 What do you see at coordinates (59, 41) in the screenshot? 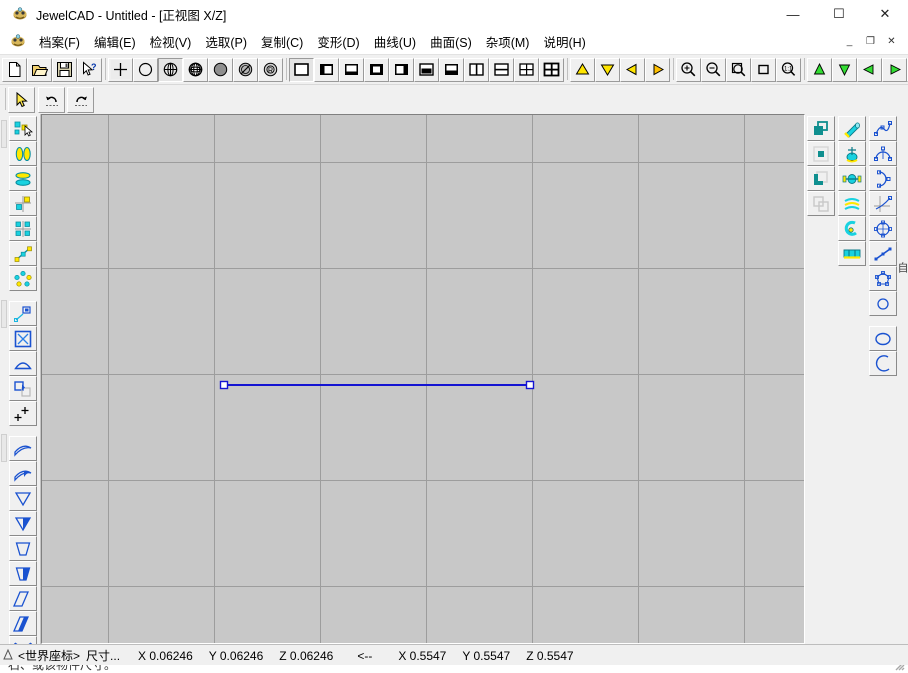
I see `menu-file: 档案(F)` at bounding box center [59, 41].